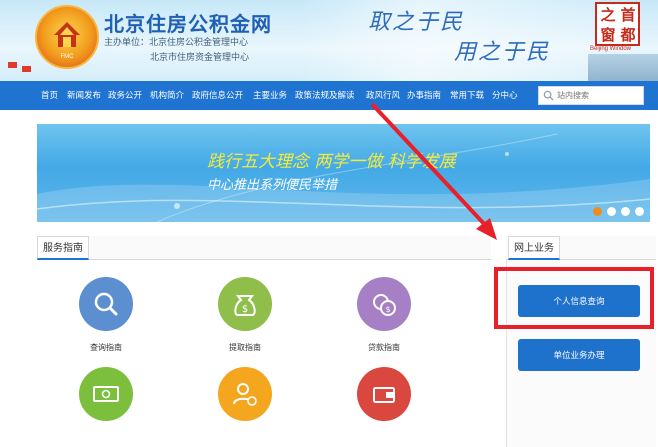 Image resolution: width=658 pixels, height=447 pixels. Describe the element at coordinates (574, 298) in the screenshot. I see `annotation-highlight-box` at that location.